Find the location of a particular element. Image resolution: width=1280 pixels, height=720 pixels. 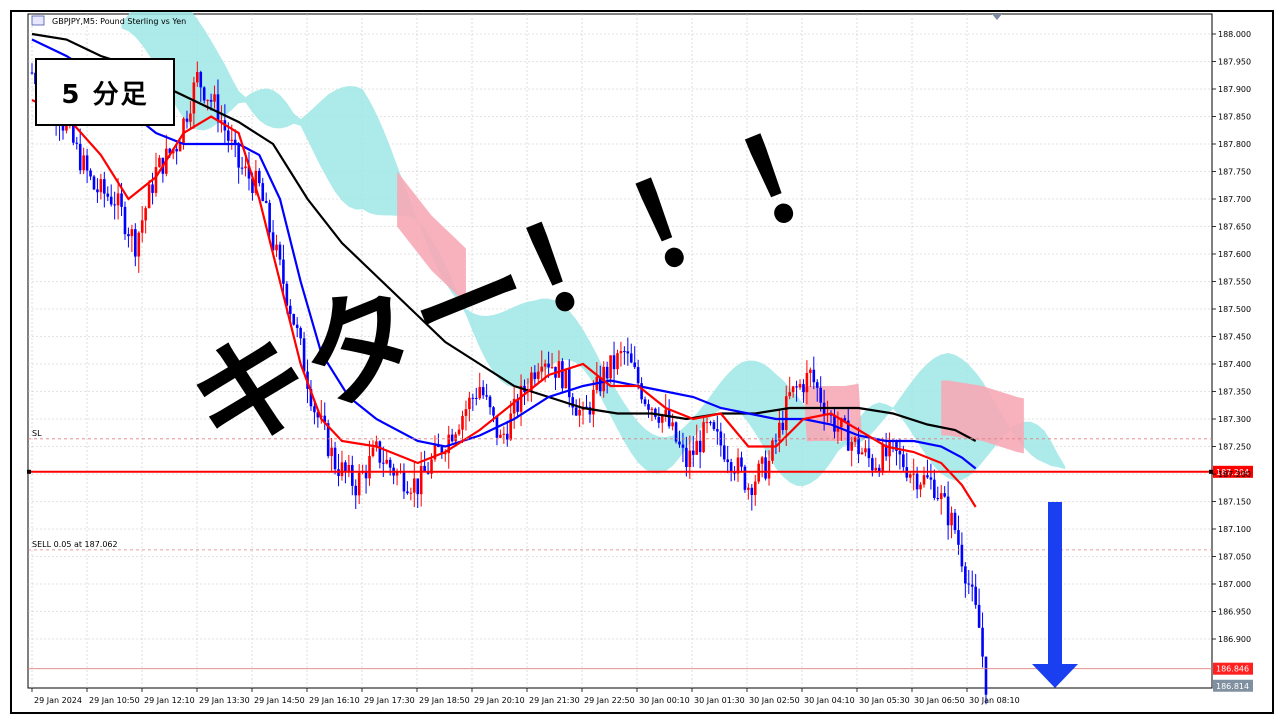

time-tick-label: 29 Jan 18:50 is located at coordinates (444, 700).